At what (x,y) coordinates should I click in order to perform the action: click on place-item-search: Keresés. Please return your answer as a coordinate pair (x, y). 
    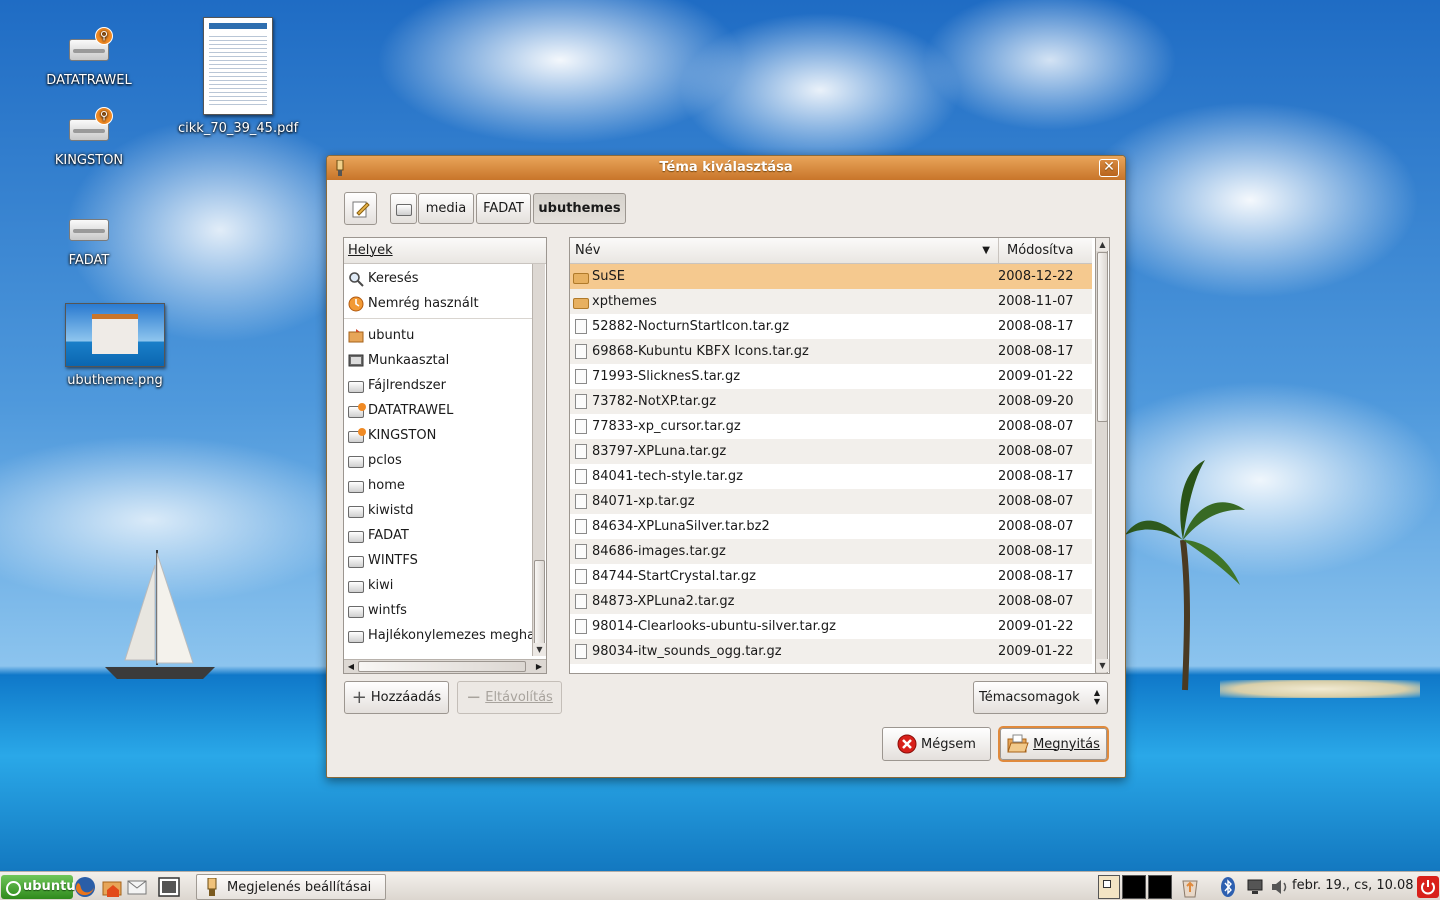
    Looking at the image, I should click on (438, 278).